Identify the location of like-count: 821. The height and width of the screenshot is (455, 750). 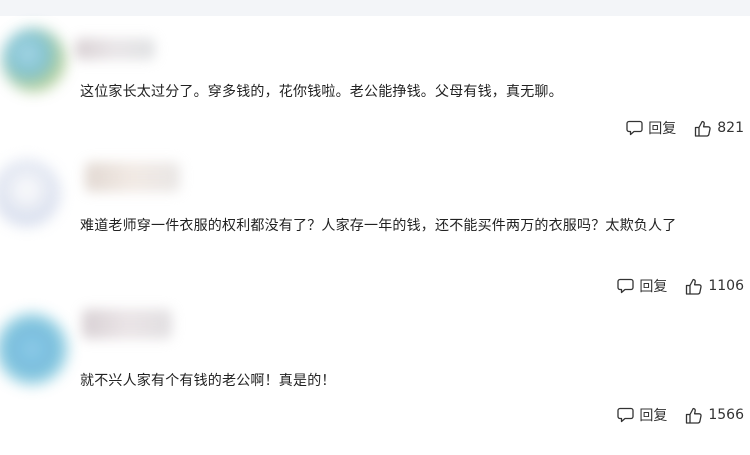
(730, 128).